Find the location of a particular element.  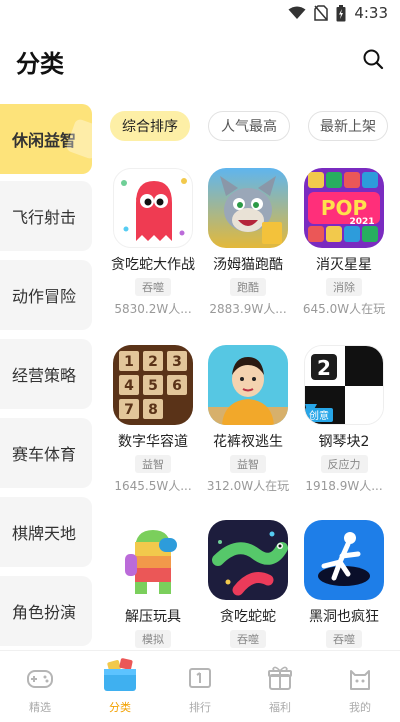

category-box-icon is located at coordinates (120, 674).